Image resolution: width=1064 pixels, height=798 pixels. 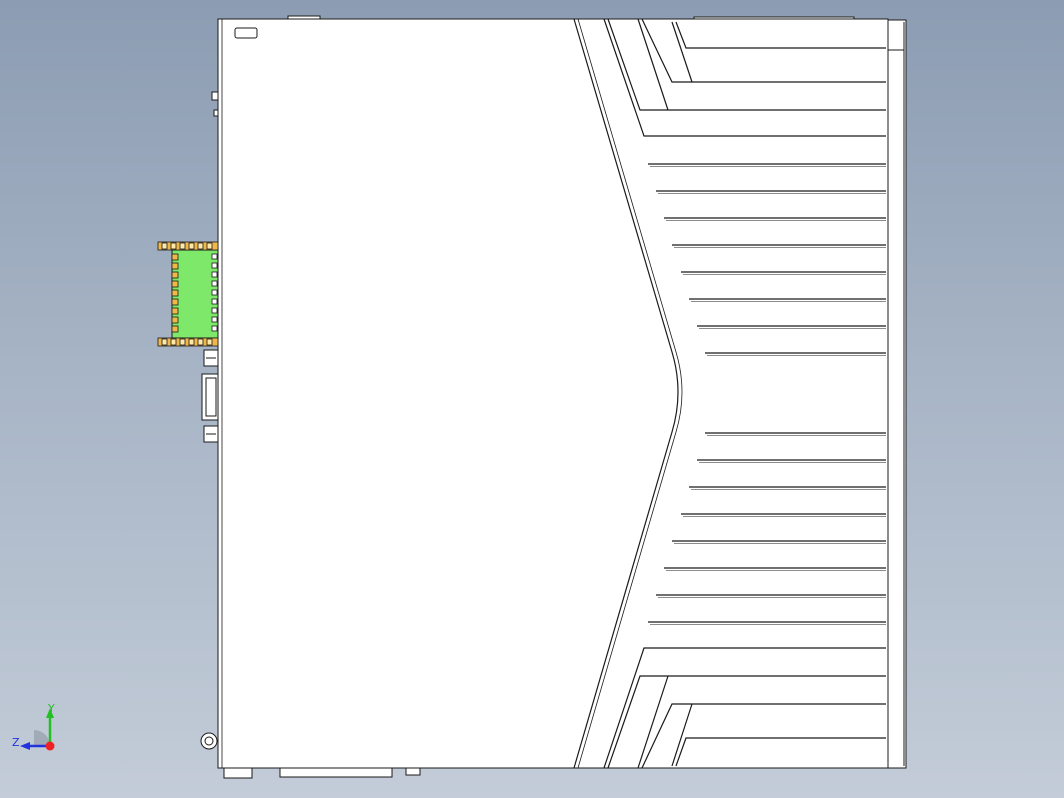 I want to click on connector-pins-top, so click(x=188, y=246).